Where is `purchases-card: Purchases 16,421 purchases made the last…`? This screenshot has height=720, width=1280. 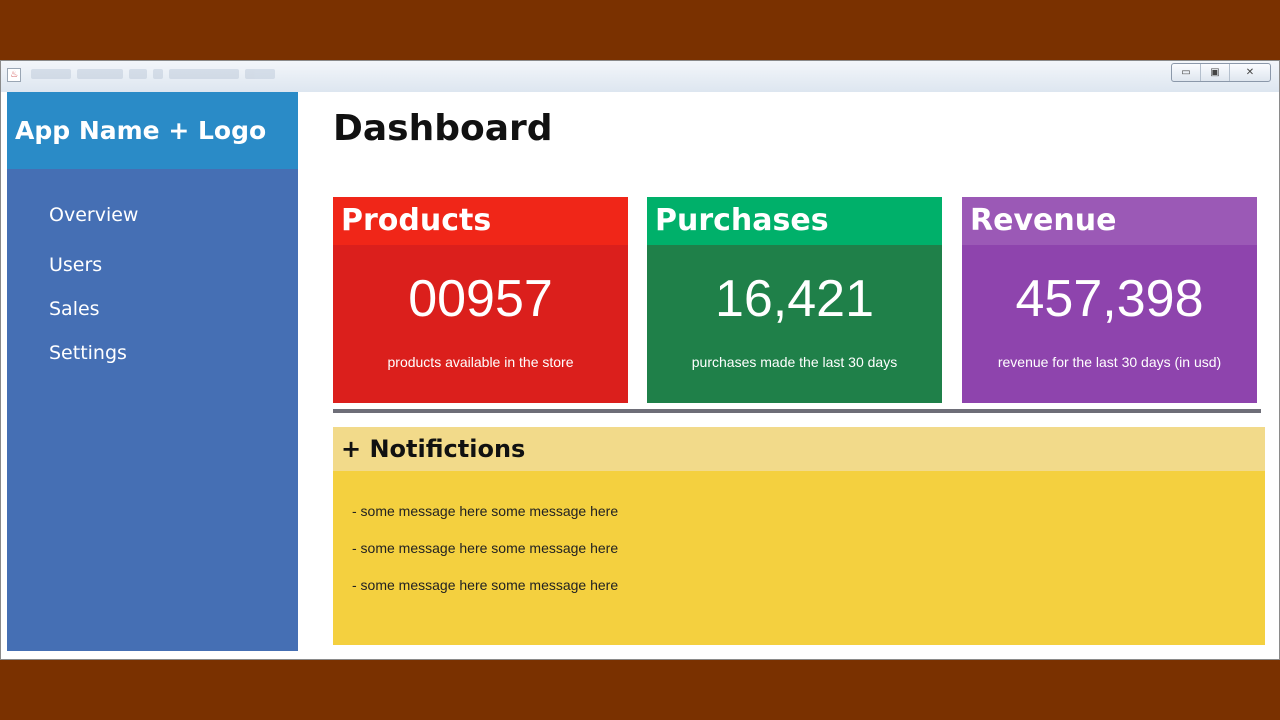
purchases-card: Purchases 16,421 purchases made the last… is located at coordinates (794, 300).